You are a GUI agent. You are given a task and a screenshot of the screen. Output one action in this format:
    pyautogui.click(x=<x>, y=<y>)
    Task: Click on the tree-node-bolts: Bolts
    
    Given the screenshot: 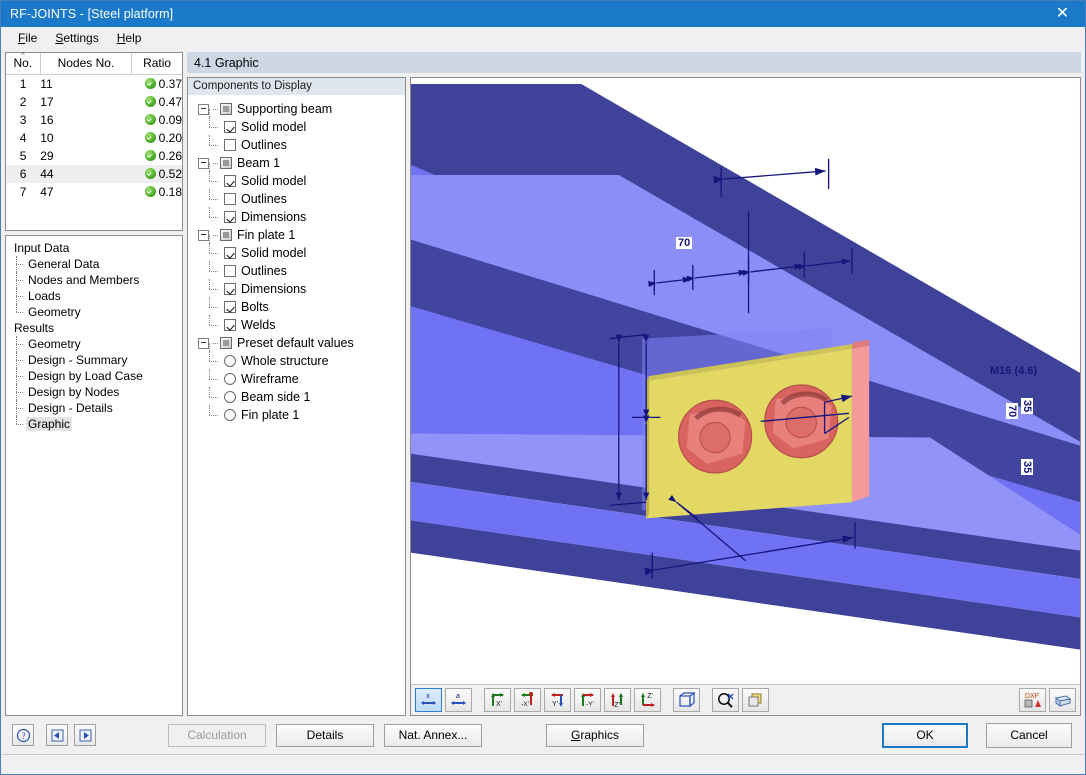 What is the action you would take?
    pyautogui.click(x=300, y=306)
    